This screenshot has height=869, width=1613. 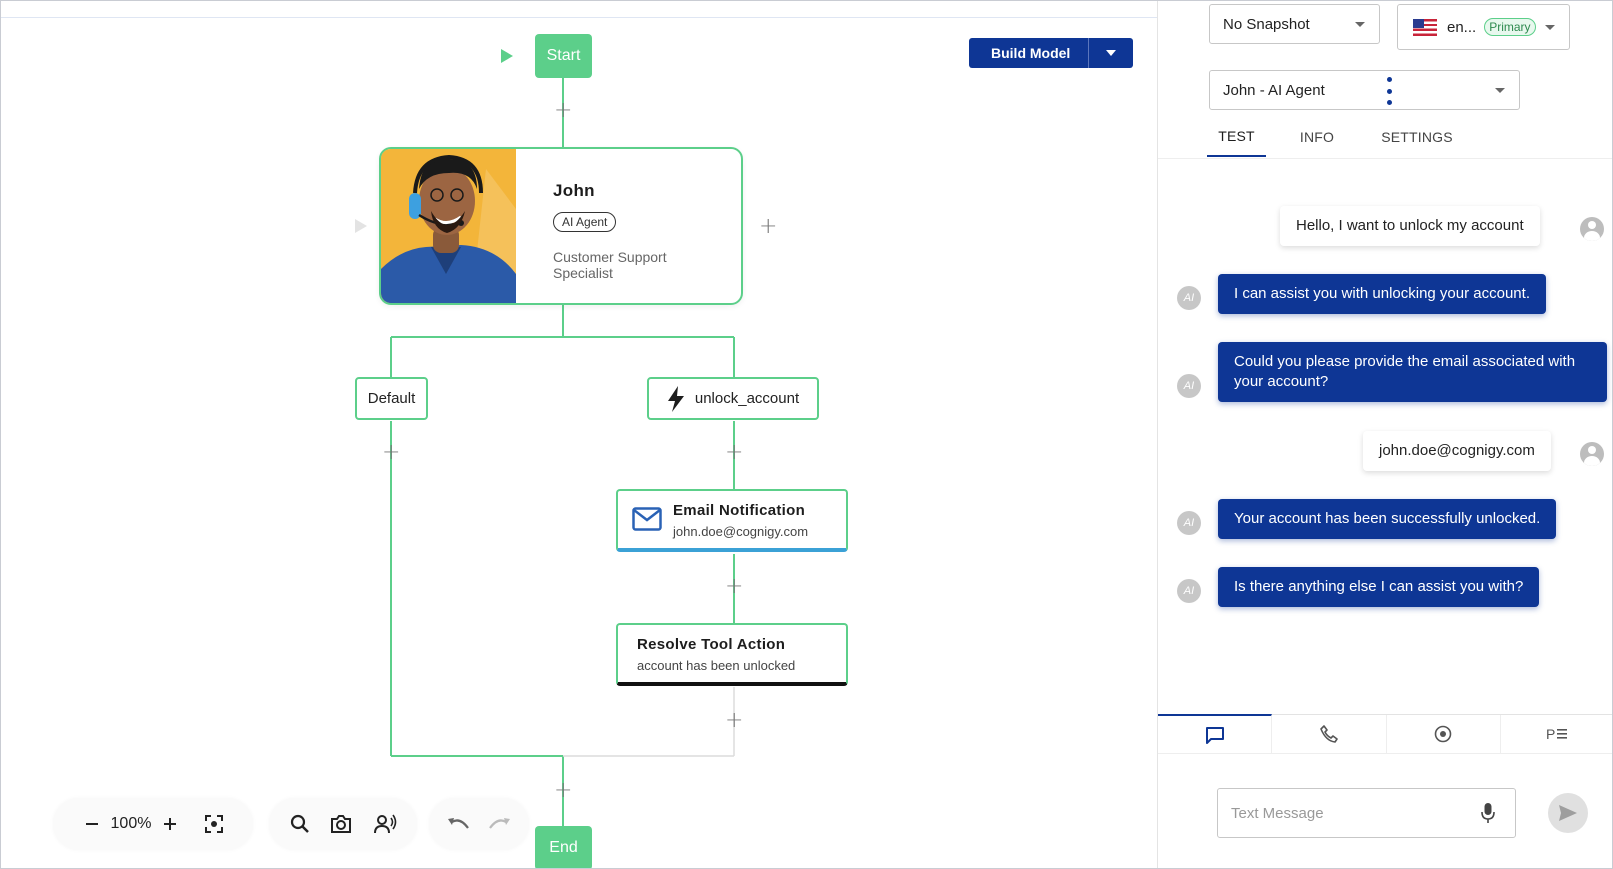 I want to click on camera-icon, so click(x=341, y=824).